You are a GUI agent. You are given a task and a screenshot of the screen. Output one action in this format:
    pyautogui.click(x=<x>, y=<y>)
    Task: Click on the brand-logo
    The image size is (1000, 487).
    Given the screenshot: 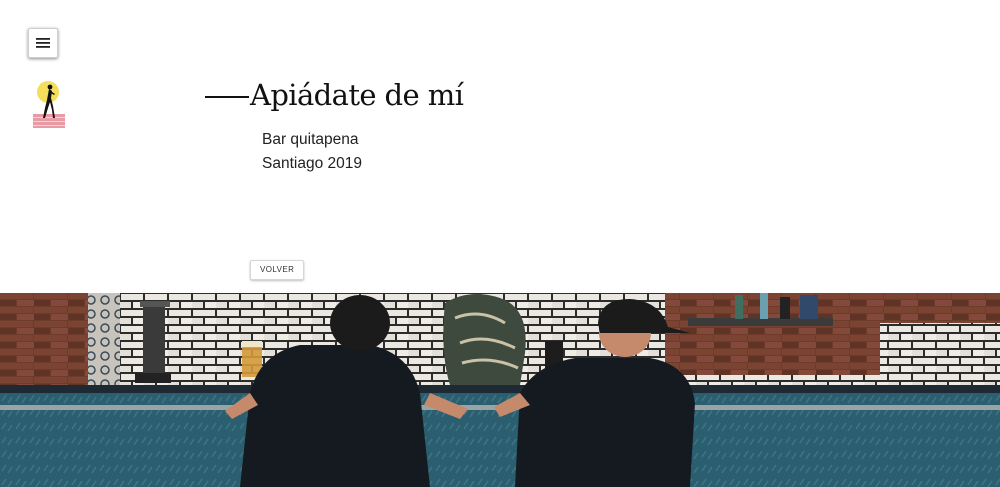 What is the action you would take?
    pyautogui.click(x=49, y=104)
    